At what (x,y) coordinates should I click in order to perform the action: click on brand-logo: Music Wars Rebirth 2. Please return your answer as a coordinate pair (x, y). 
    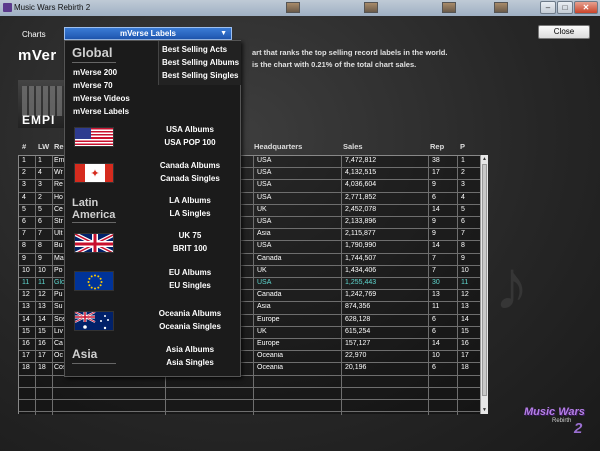
    Looking at the image, I should click on (558, 424).